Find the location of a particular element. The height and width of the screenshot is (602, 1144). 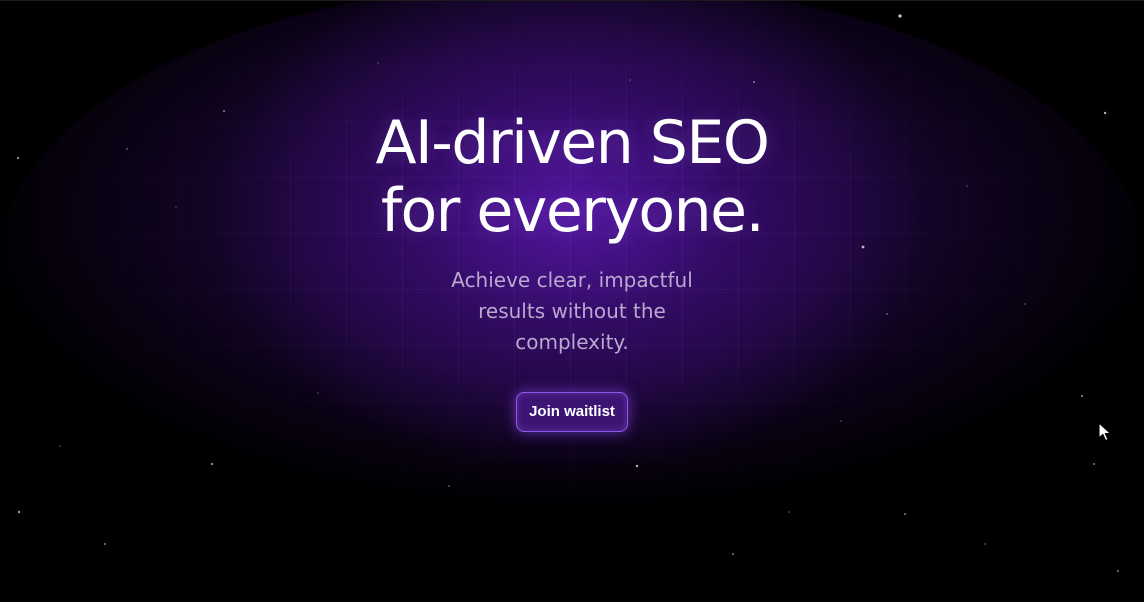

hero-headline: AI-driven SEO for everyone. is located at coordinates (572, 177).